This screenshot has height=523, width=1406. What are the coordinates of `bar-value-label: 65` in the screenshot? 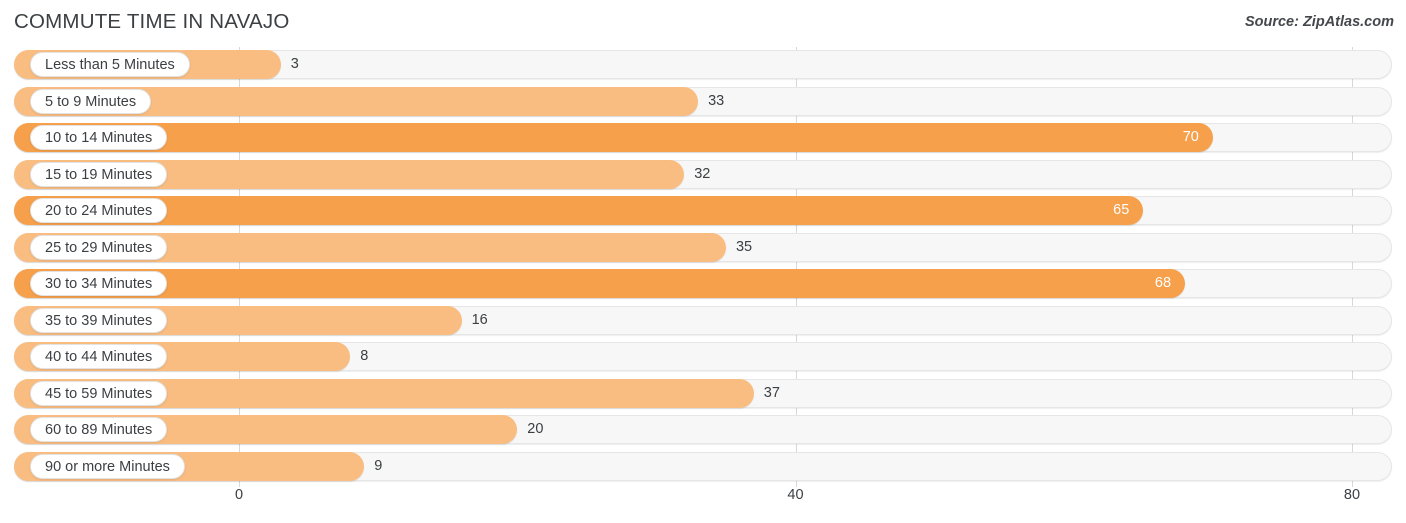 It's located at (1121, 210).